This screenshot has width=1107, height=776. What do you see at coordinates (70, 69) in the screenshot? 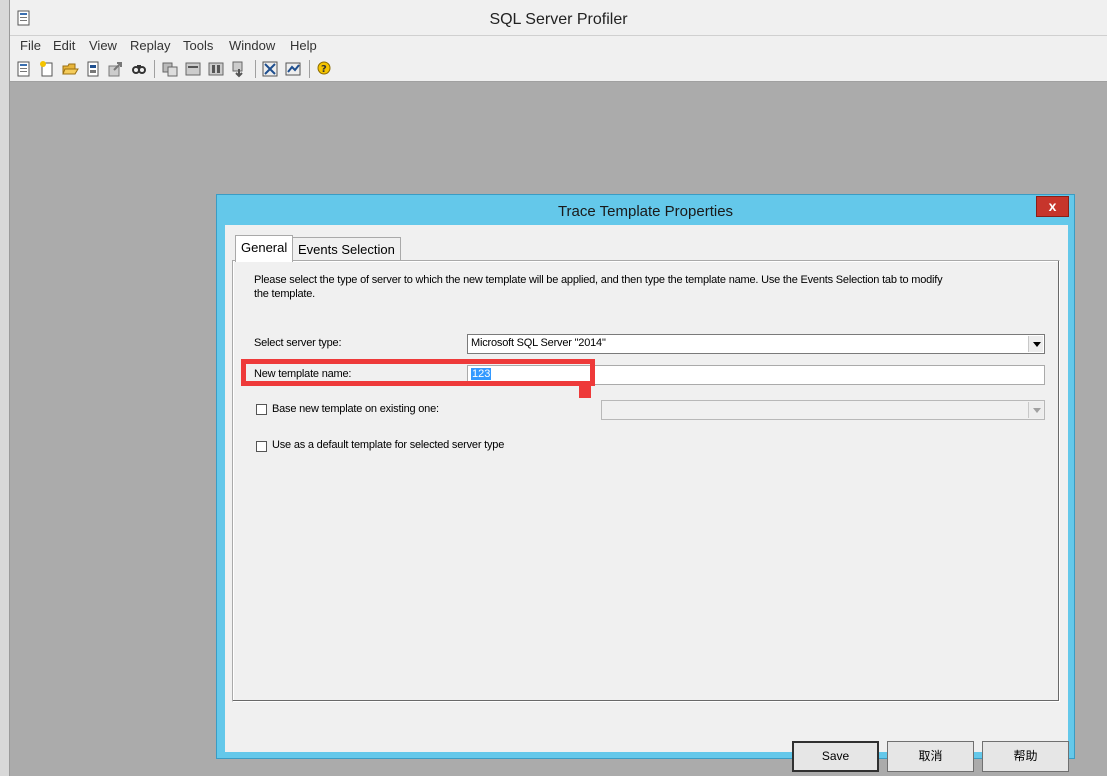
I see `open-icon` at bounding box center [70, 69].